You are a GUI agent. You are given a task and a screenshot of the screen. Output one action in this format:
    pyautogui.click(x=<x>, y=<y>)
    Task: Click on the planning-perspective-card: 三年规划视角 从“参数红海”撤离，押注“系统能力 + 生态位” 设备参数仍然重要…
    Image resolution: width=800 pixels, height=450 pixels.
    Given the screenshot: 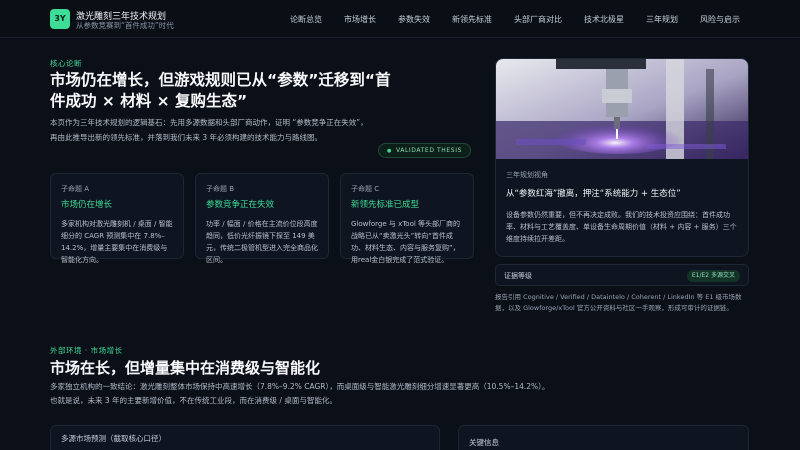 What is the action you would take?
    pyautogui.click(x=622, y=157)
    